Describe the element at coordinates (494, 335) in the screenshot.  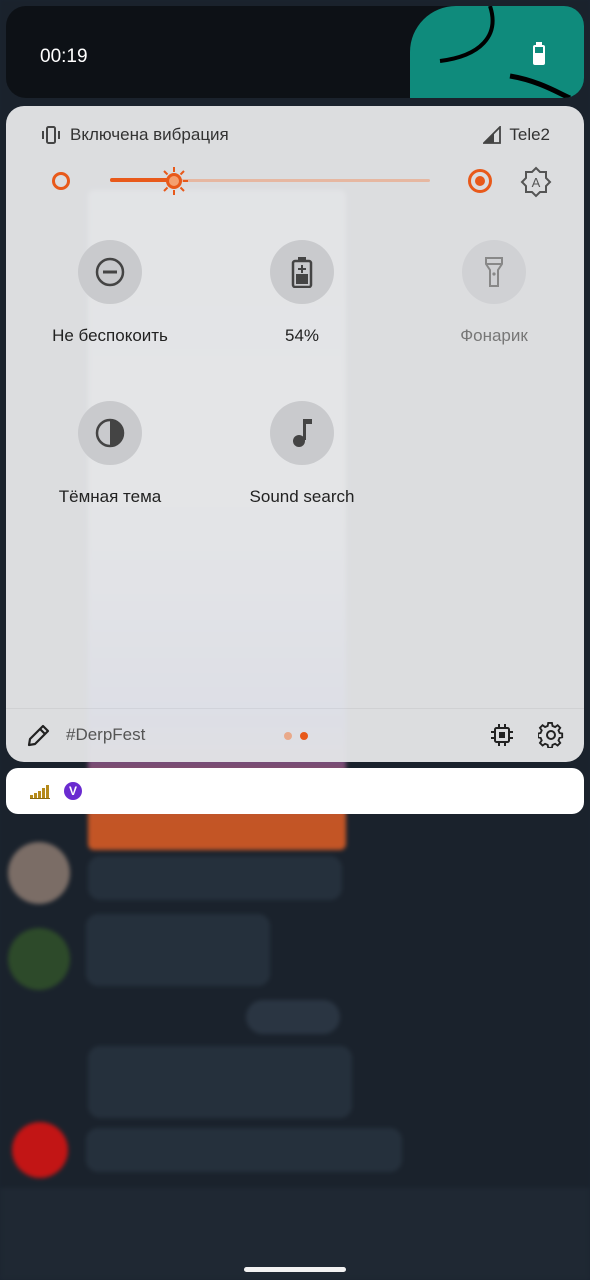
I see `tile-label: Фонарик` at that location.